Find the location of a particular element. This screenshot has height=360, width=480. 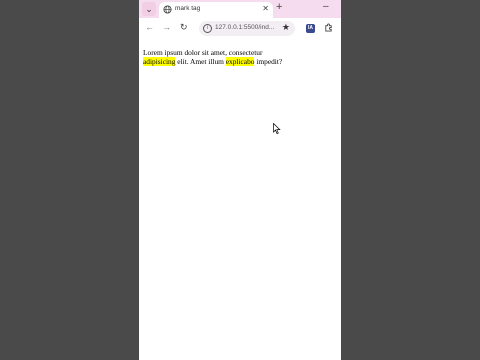

reload-icon: ↻ is located at coordinates (184, 27).